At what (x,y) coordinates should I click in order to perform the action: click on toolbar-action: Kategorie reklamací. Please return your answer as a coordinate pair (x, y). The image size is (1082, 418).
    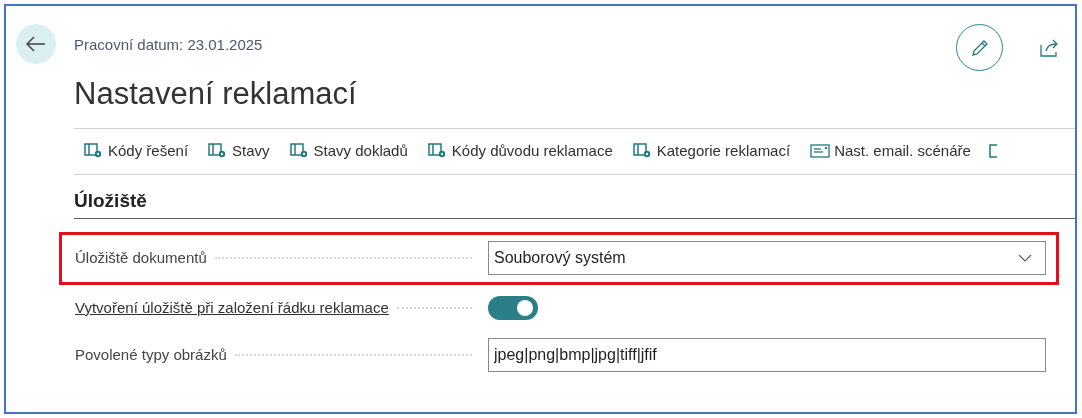
    Looking at the image, I should click on (711, 151).